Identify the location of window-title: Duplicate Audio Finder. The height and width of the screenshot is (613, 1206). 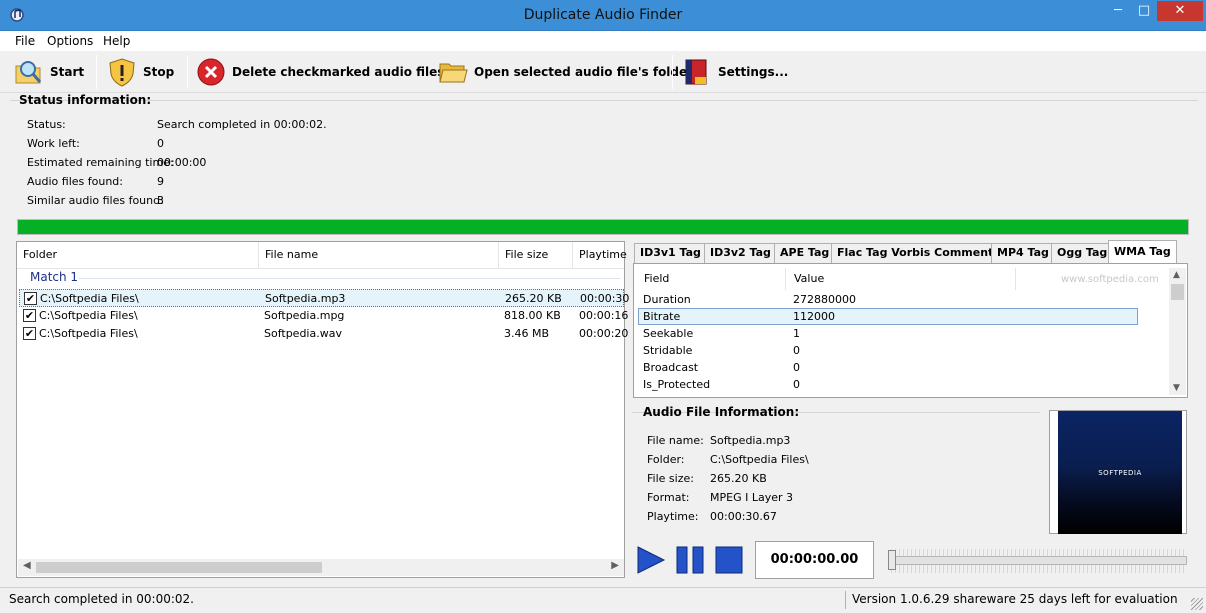
(603, 15).